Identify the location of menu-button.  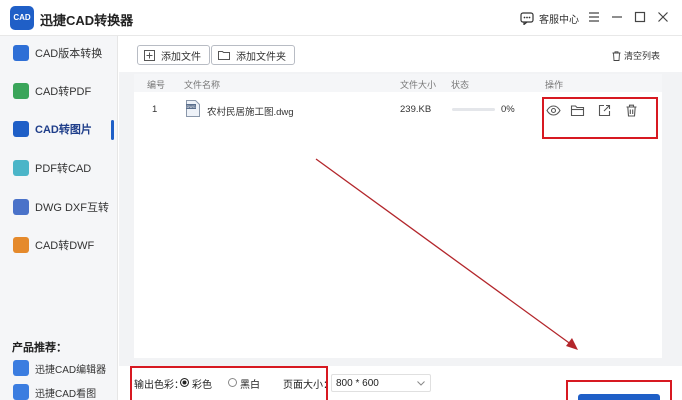
(594, 17).